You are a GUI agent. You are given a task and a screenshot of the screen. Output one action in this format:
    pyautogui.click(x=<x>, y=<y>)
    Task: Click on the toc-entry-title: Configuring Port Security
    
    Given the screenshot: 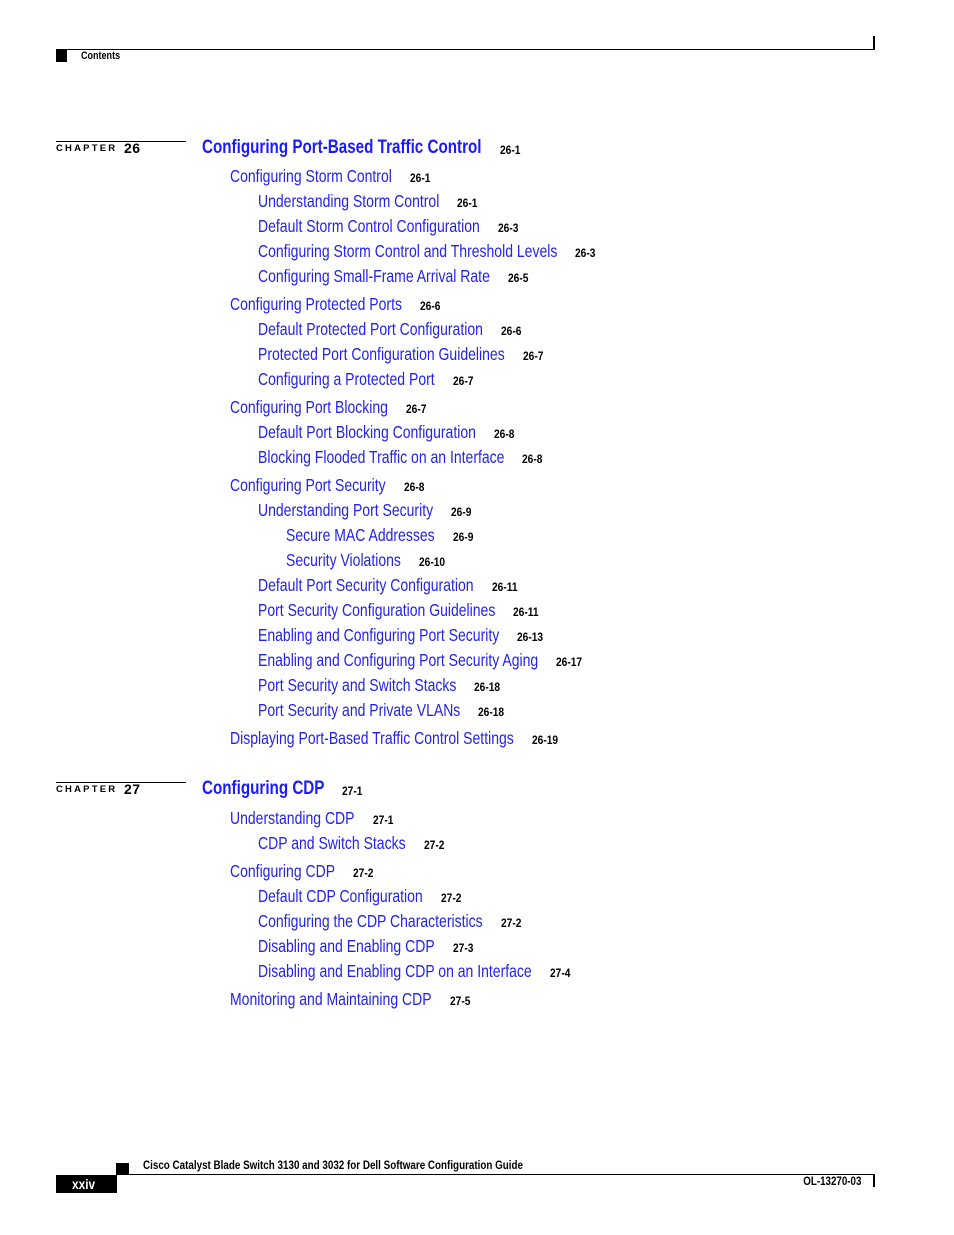 What is the action you would take?
    pyautogui.click(x=308, y=485)
    